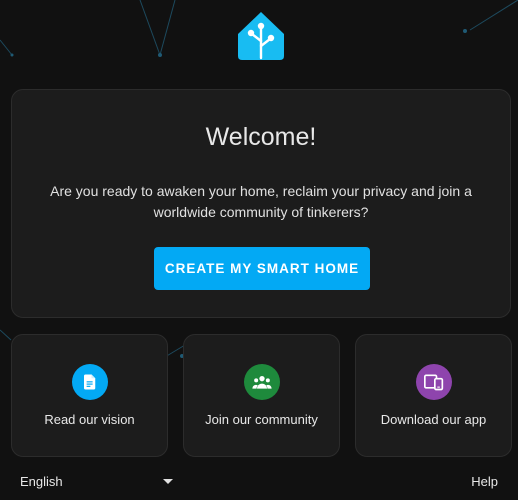 This screenshot has width=518, height=500. I want to click on community-icon, so click(262, 382).